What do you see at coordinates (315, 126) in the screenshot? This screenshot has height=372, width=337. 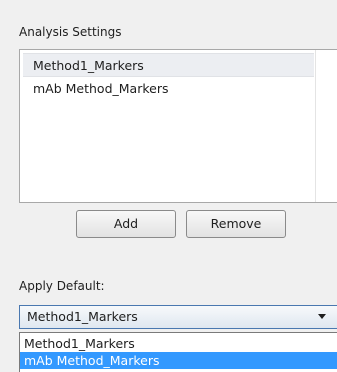 I see `list-divider` at bounding box center [315, 126].